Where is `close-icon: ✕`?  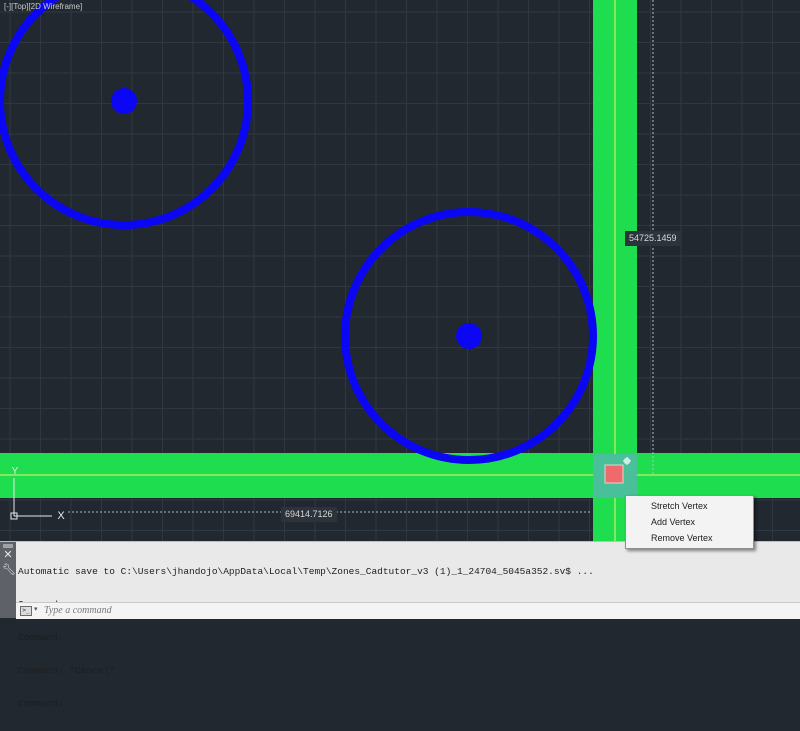 close-icon: ✕ is located at coordinates (8, 555).